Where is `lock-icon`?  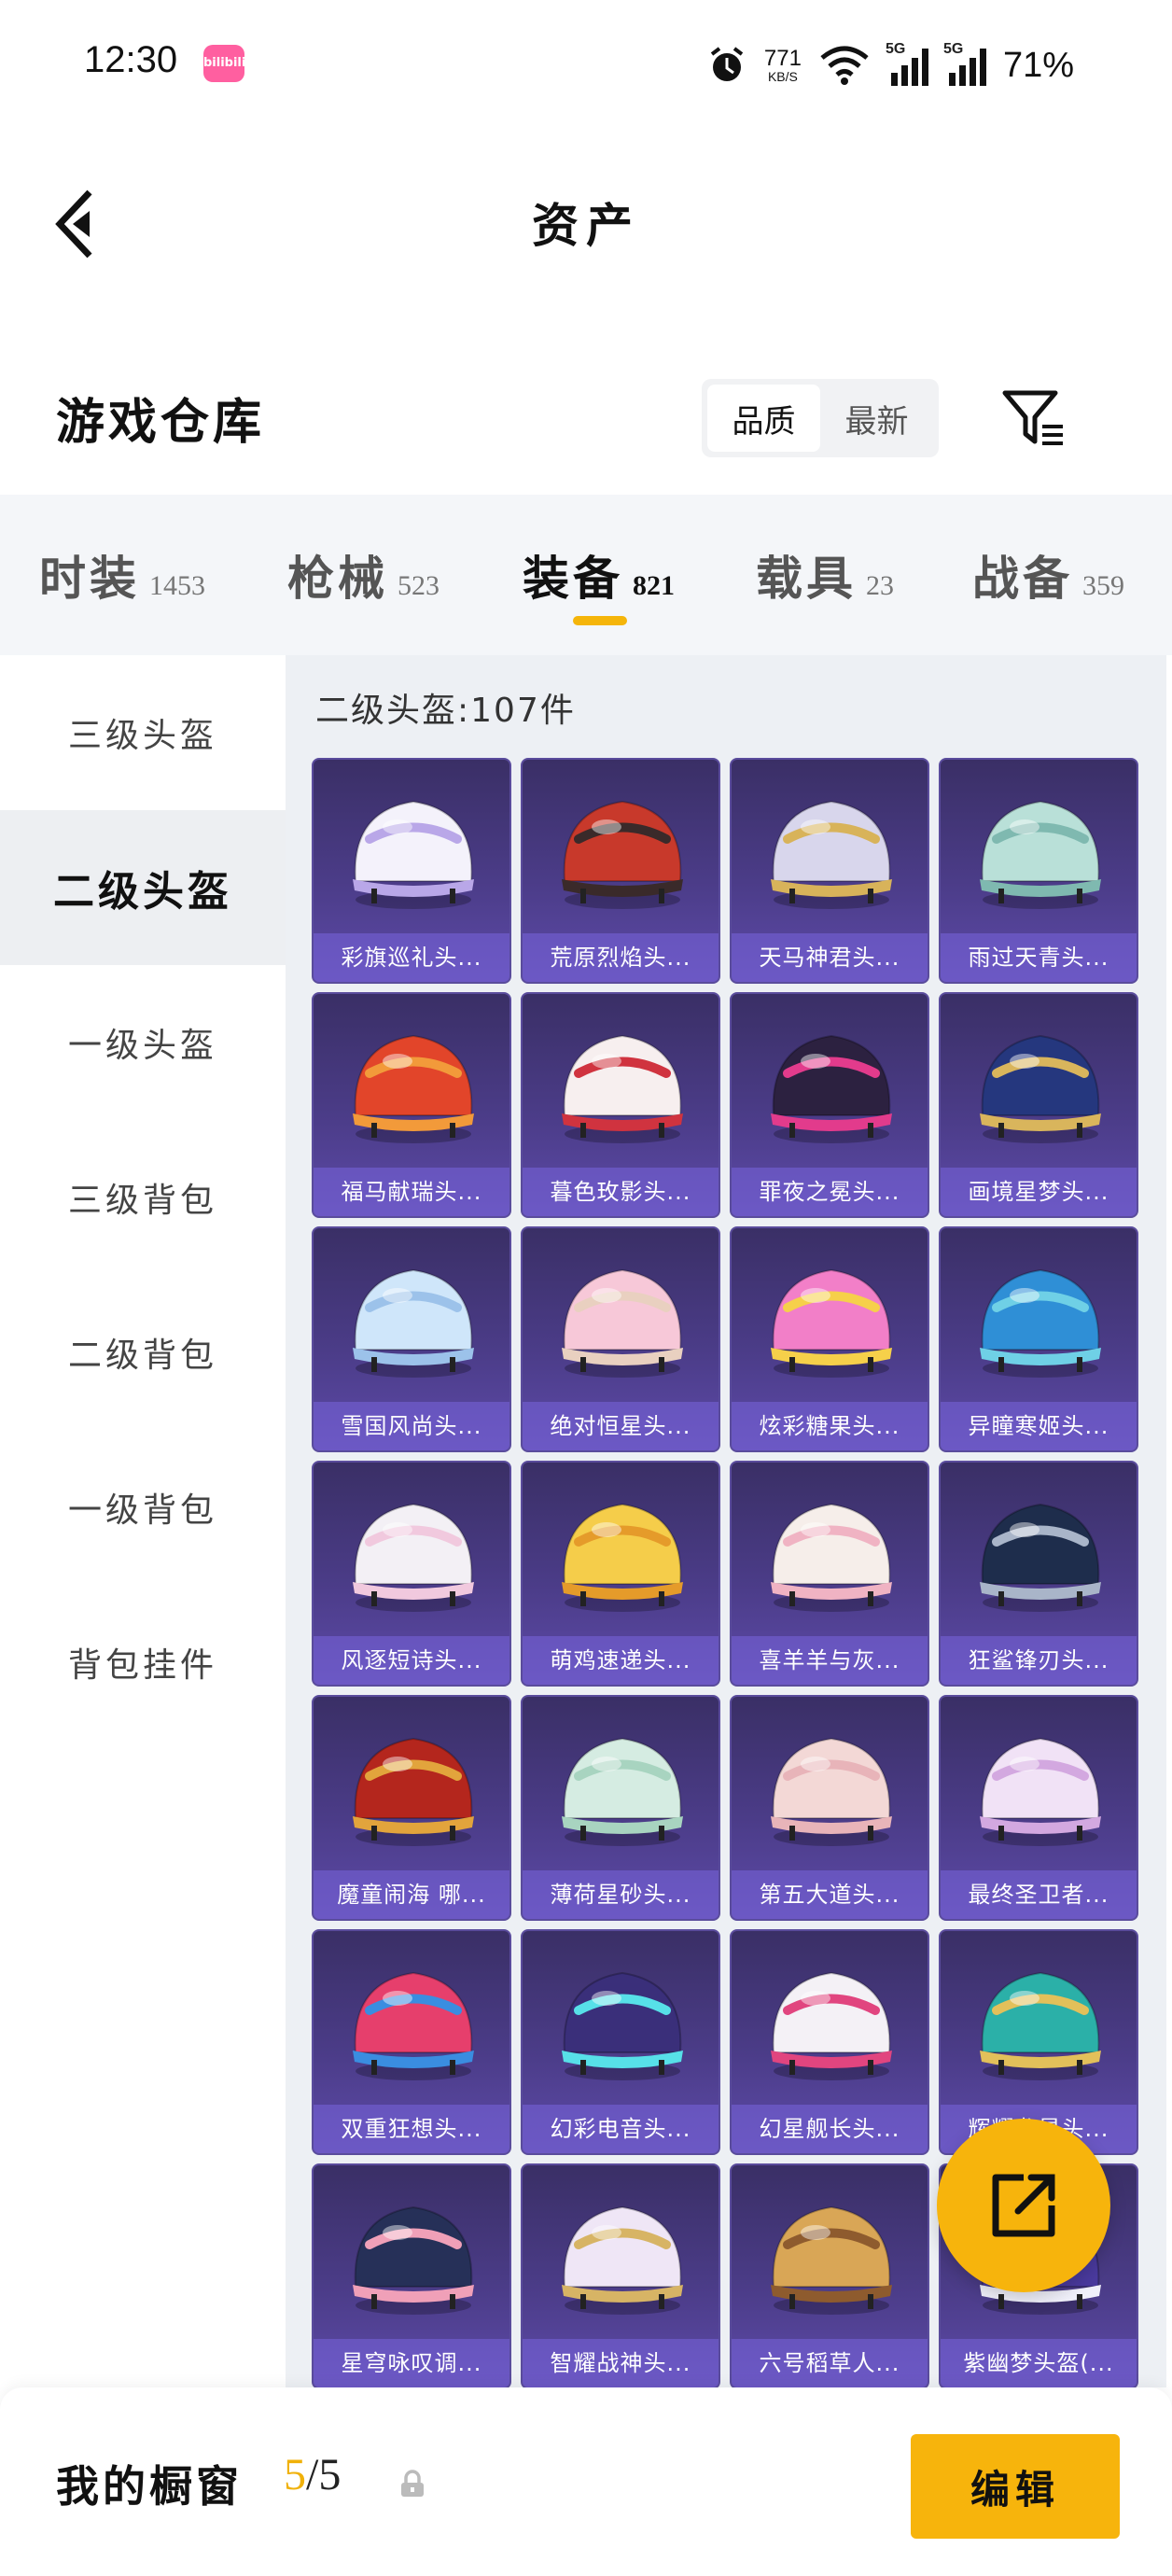
lock-icon is located at coordinates (412, 2483).